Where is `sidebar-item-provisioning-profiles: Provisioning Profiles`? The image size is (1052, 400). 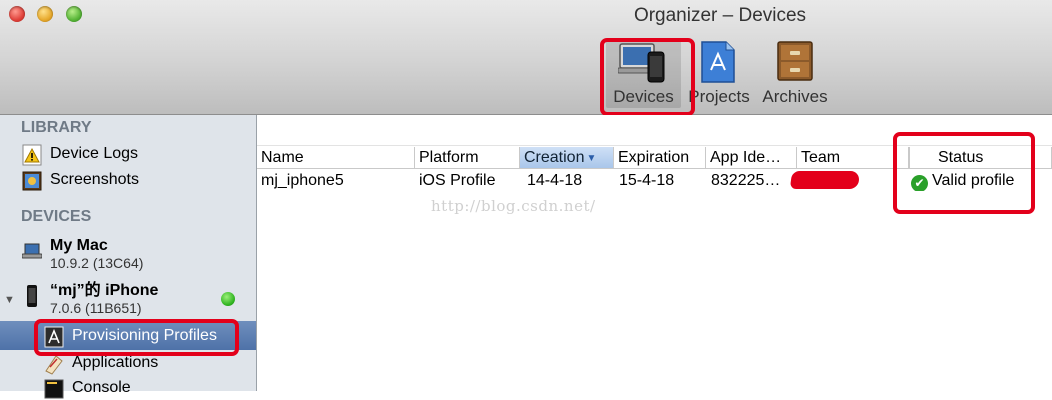
sidebar-item-provisioning-profiles: Provisioning Profiles is located at coordinates (130, 337).